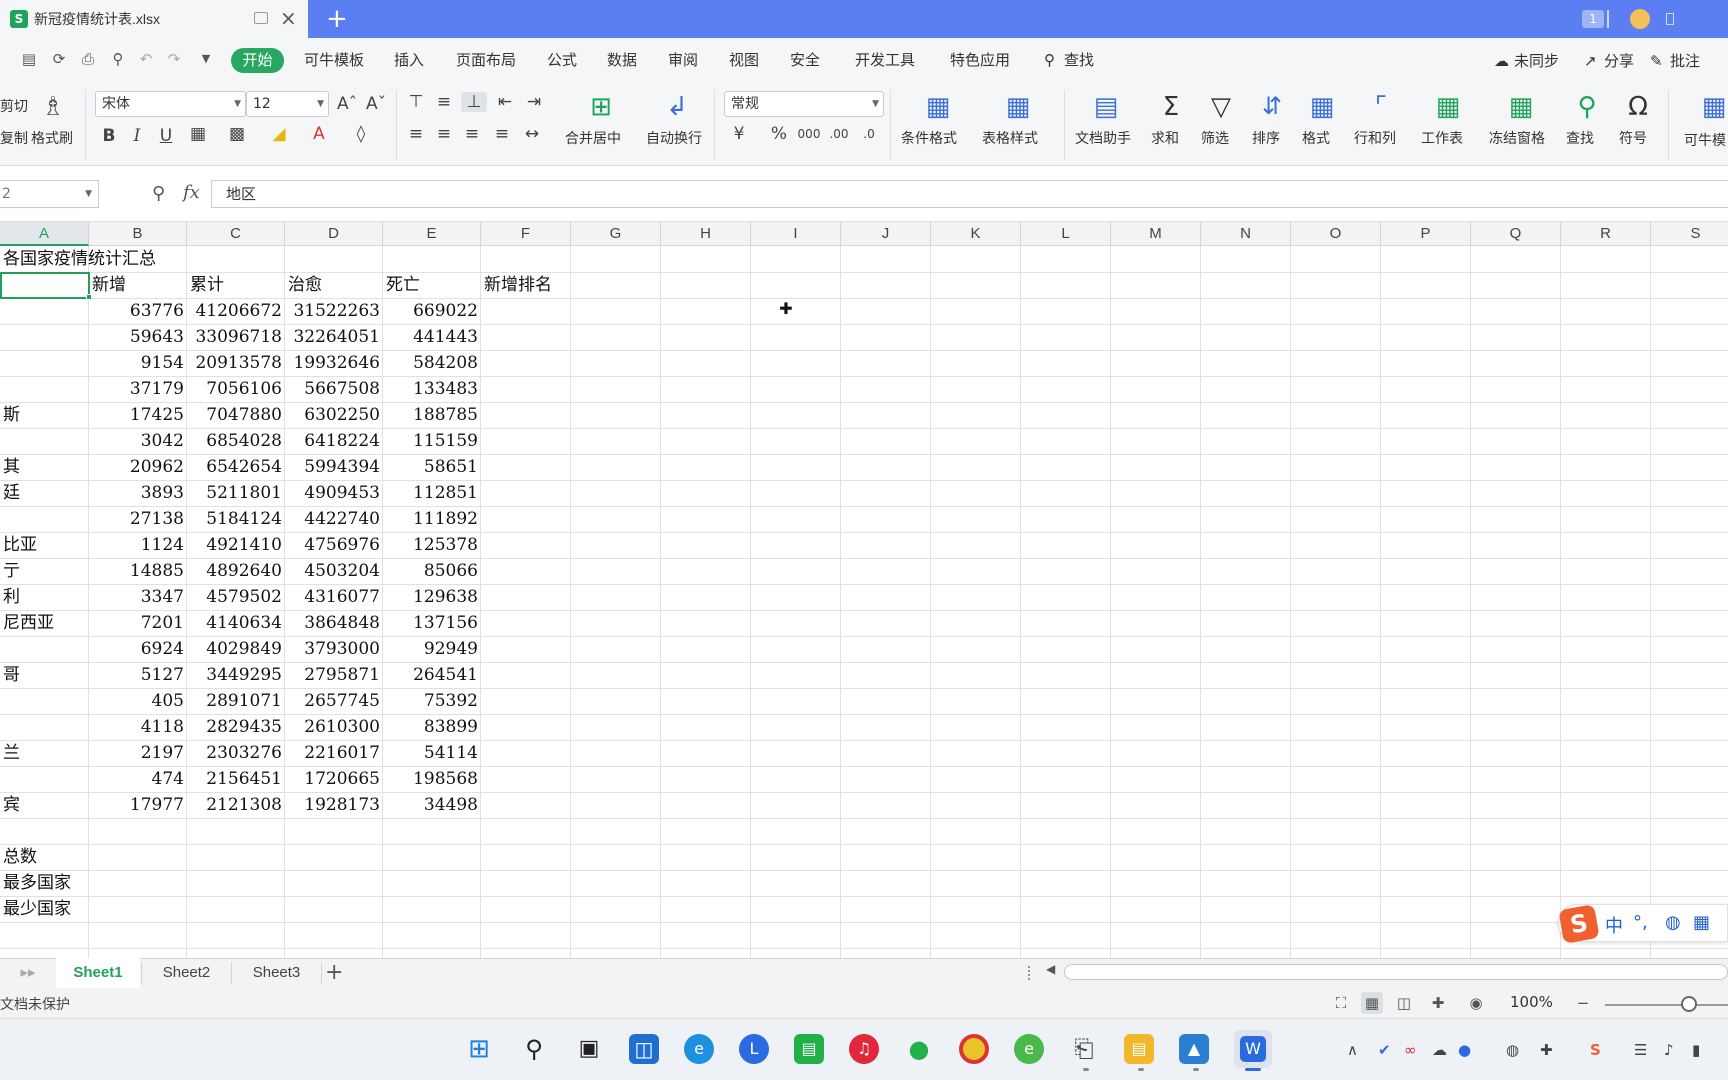 This screenshot has height=1080, width=1728. Describe the element at coordinates (1439, 1050) in the screenshot. I see `onedrive-icon: ☁` at that location.